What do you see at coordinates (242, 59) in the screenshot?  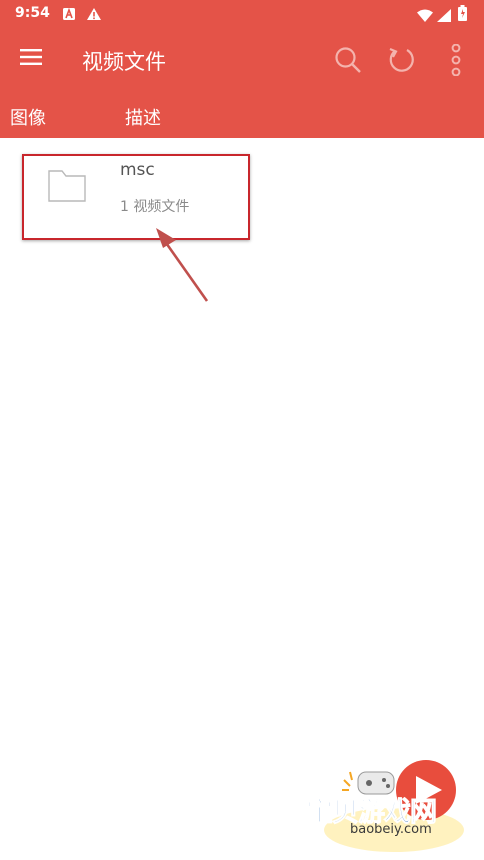 I see `app-bar: 视频文件` at bounding box center [242, 59].